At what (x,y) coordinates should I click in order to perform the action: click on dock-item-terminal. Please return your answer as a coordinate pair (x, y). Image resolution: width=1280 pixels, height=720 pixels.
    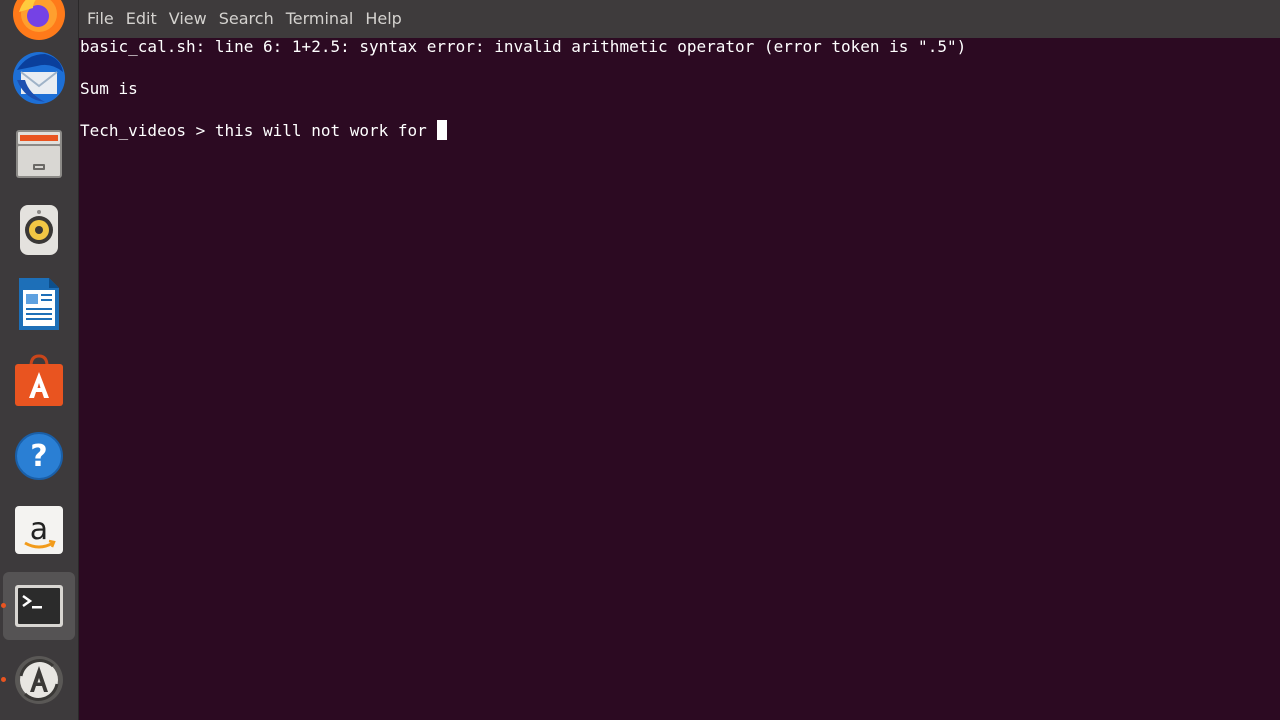
    Looking at the image, I should click on (38, 606).